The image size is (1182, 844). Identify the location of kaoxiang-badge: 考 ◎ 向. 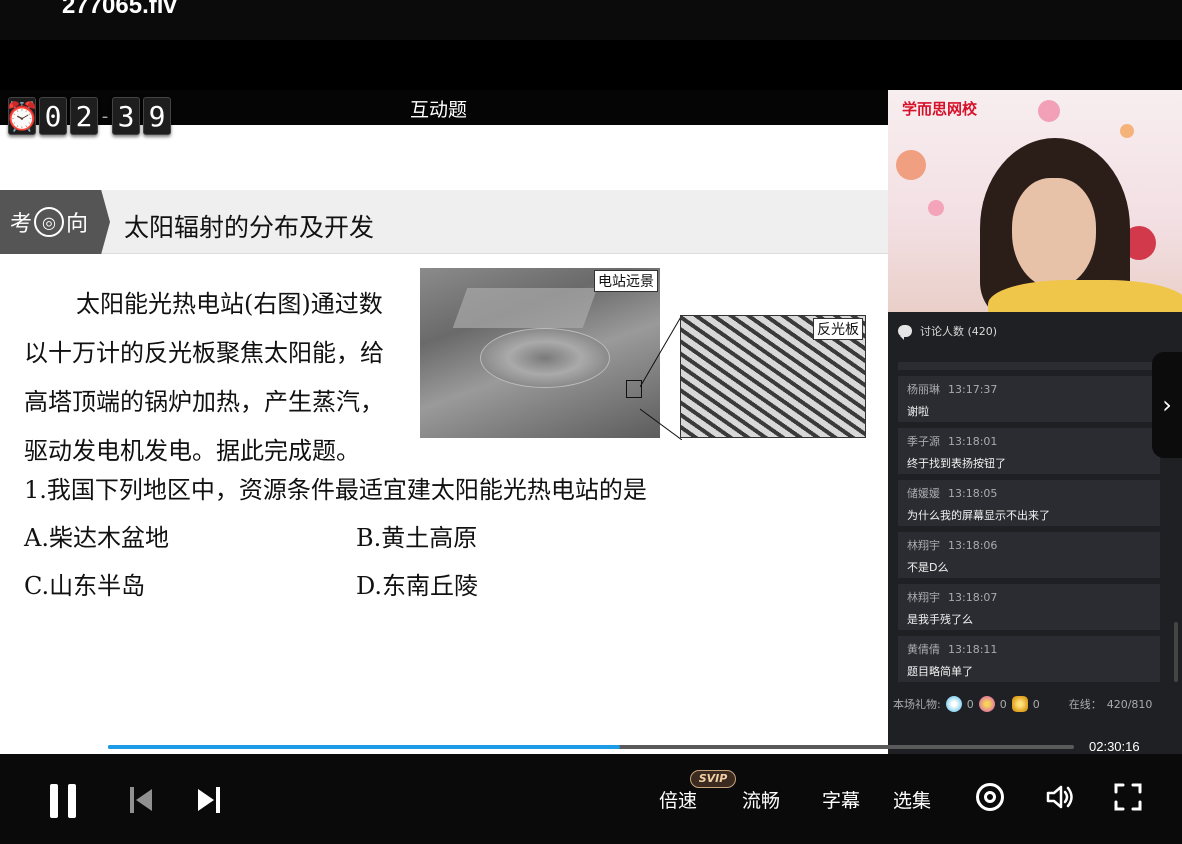
(55, 222).